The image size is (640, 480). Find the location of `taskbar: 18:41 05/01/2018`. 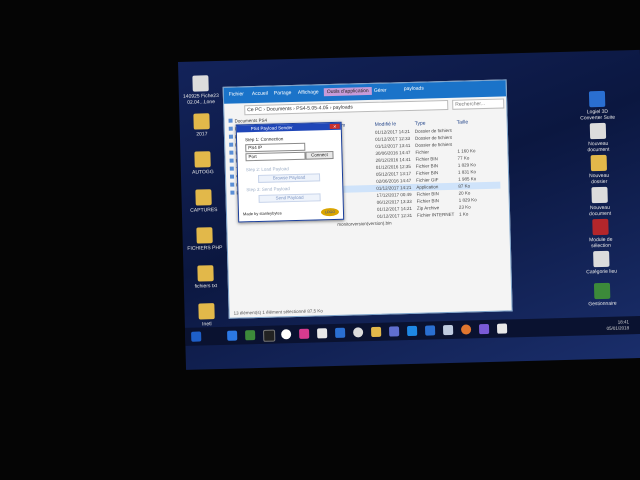

taskbar: 18:41 05/01/2018 is located at coordinates (412, 330).